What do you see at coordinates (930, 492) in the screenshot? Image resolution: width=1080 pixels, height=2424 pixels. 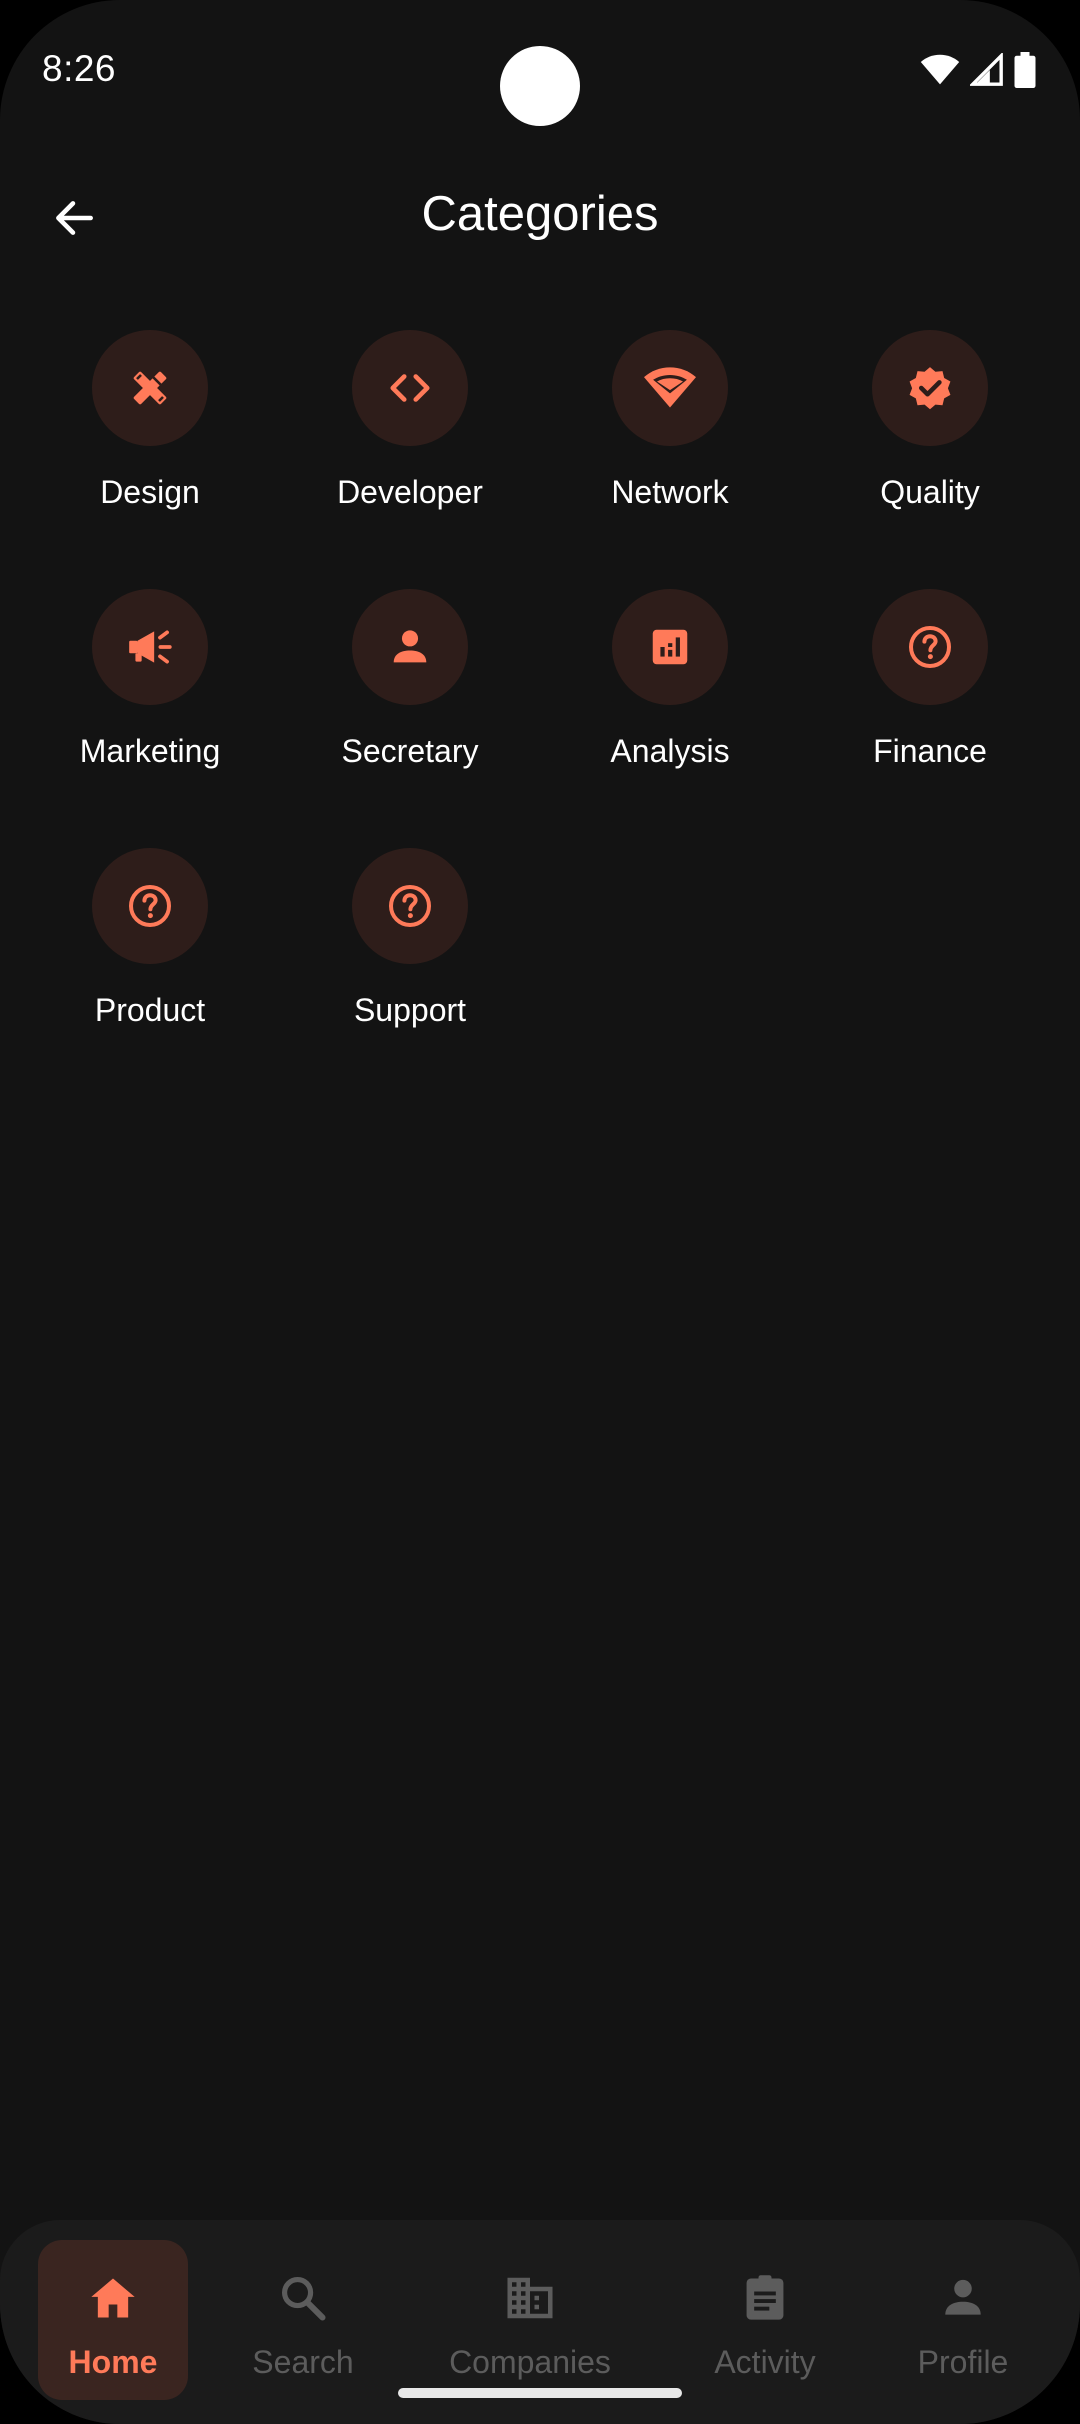 I see `category-label: Quality` at bounding box center [930, 492].